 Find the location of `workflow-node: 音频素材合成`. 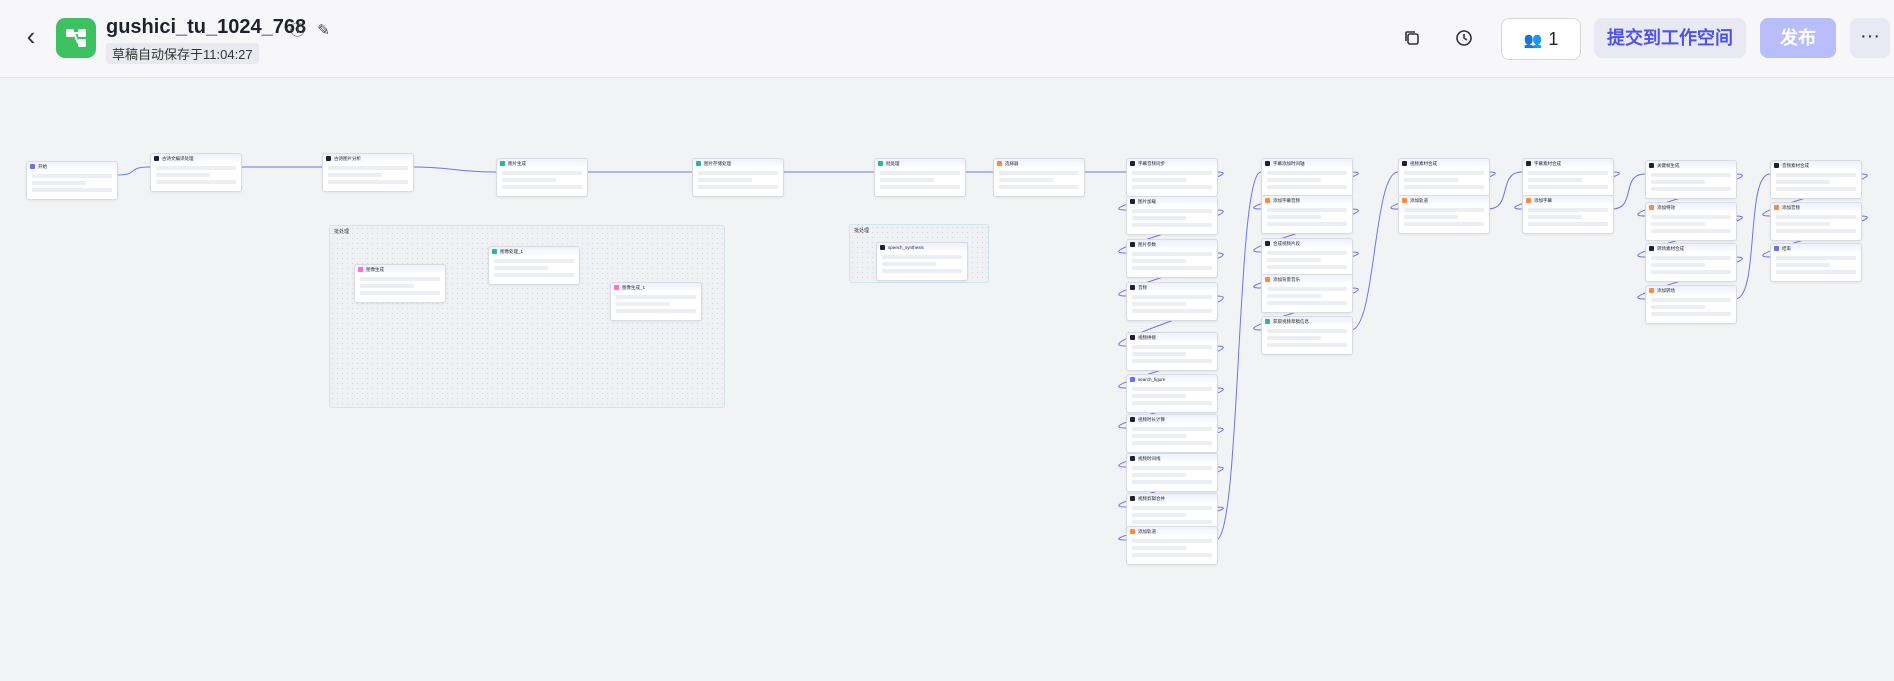

workflow-node: 音频素材合成 is located at coordinates (1816, 179).